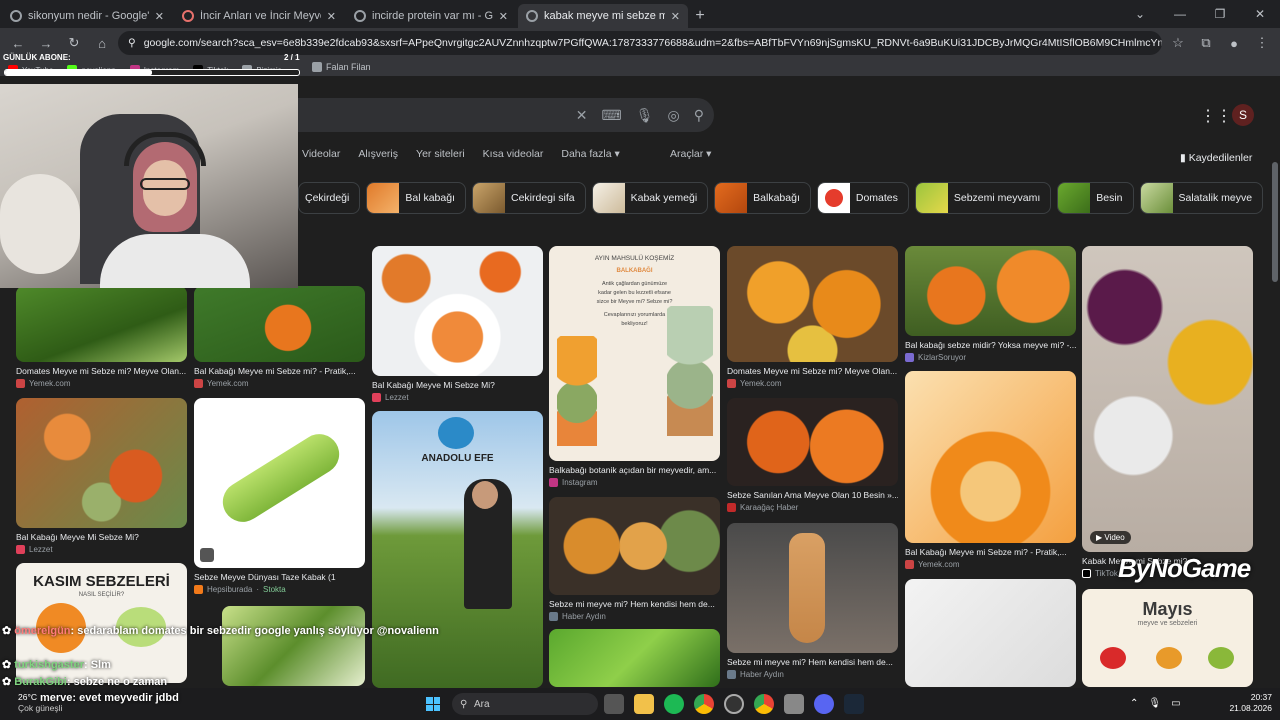  Describe the element at coordinates (612, 115) in the screenshot. I see `keyboard-icon: ⌨` at that location.